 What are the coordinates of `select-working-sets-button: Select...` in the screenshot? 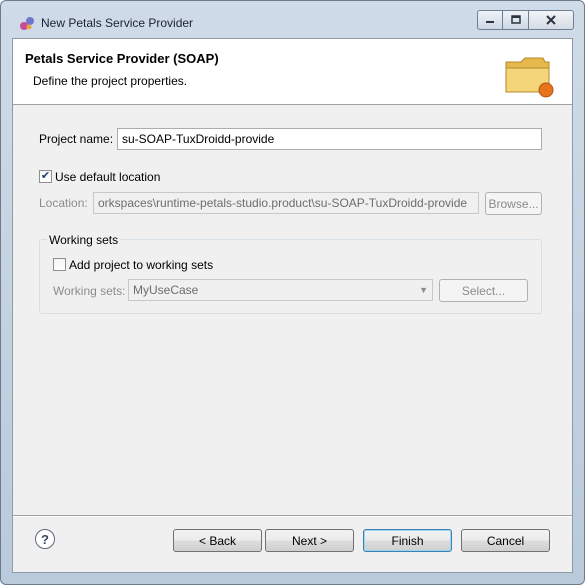 It's located at (483, 290).